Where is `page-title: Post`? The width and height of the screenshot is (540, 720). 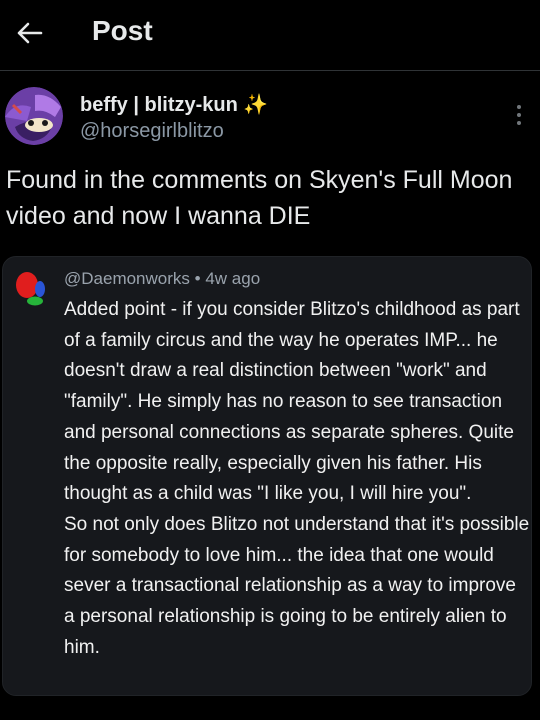
page-title: Post is located at coordinates (122, 30).